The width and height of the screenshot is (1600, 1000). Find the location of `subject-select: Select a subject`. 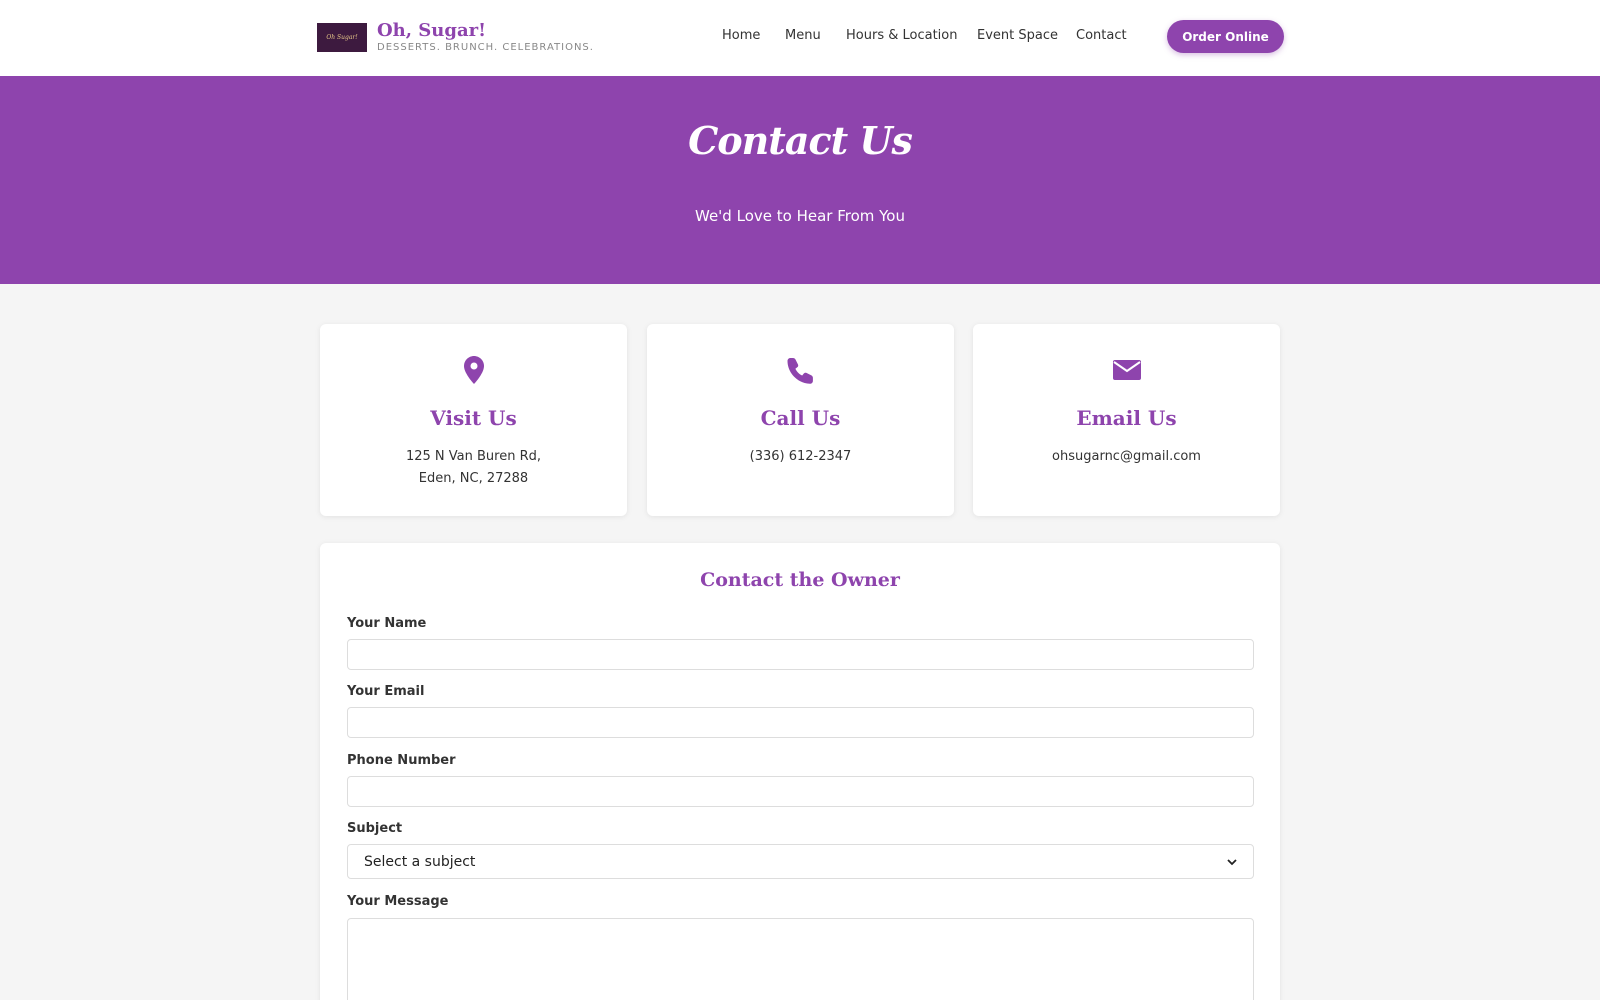

subject-select: Select a subject is located at coordinates (800, 861).